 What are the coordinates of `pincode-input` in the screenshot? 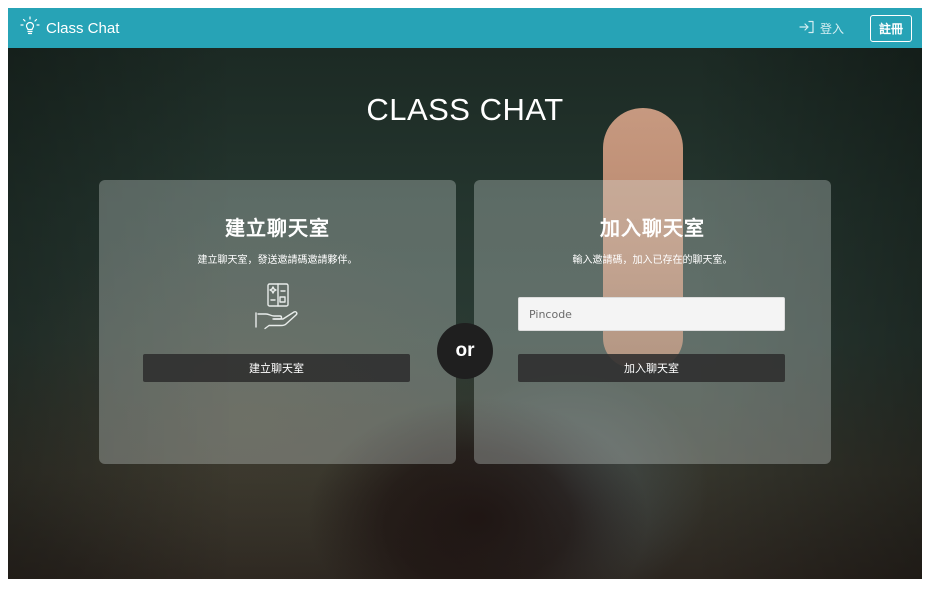 It's located at (651, 314).